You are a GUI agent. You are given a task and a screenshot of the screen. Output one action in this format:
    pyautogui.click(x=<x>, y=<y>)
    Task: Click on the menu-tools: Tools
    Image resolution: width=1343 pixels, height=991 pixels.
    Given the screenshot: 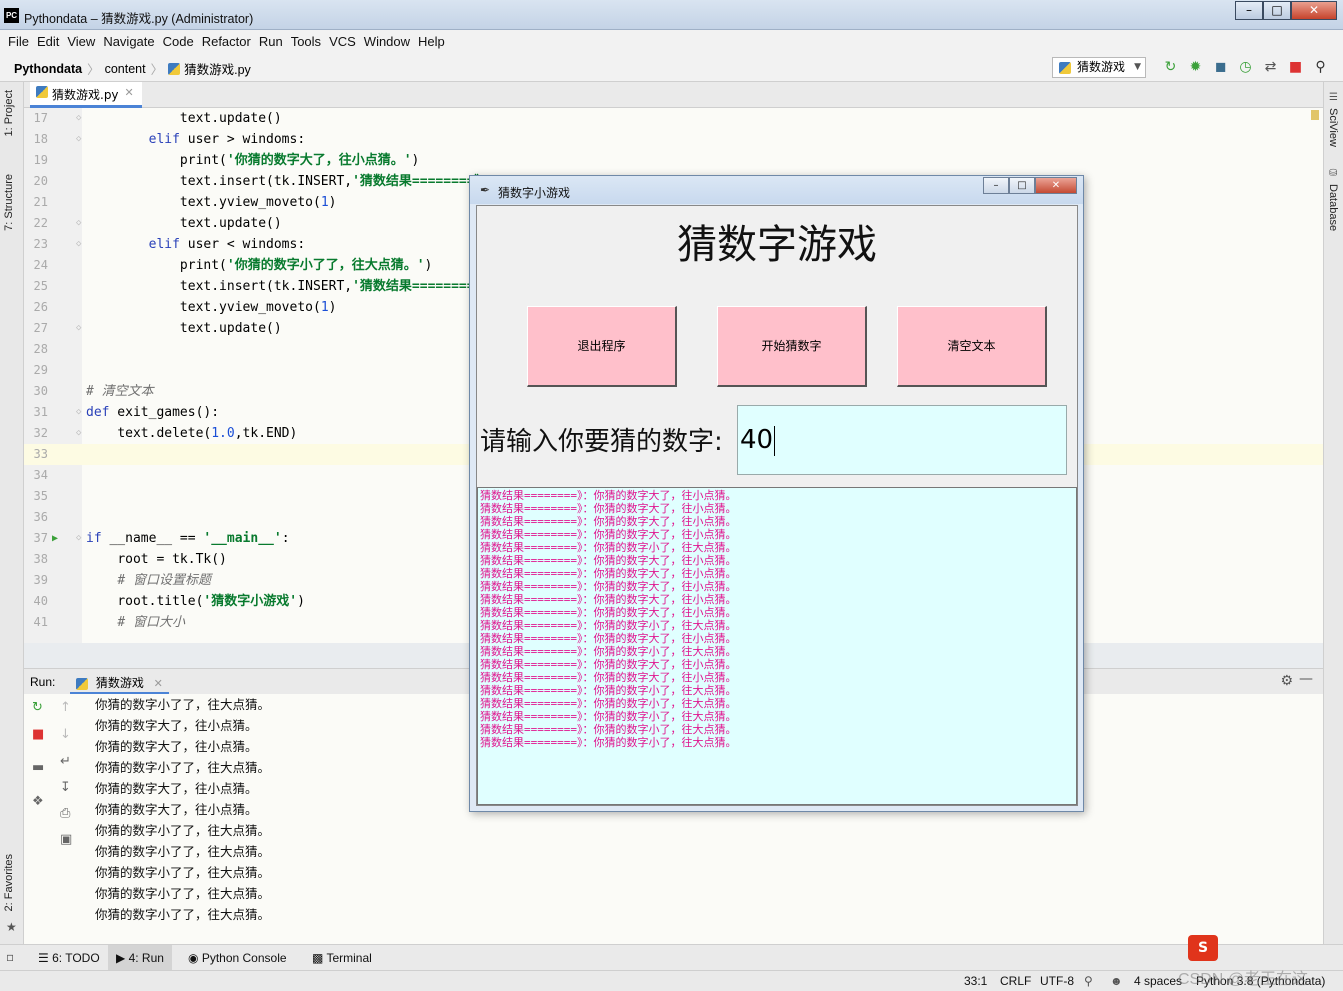 What is the action you would take?
    pyautogui.click(x=306, y=41)
    